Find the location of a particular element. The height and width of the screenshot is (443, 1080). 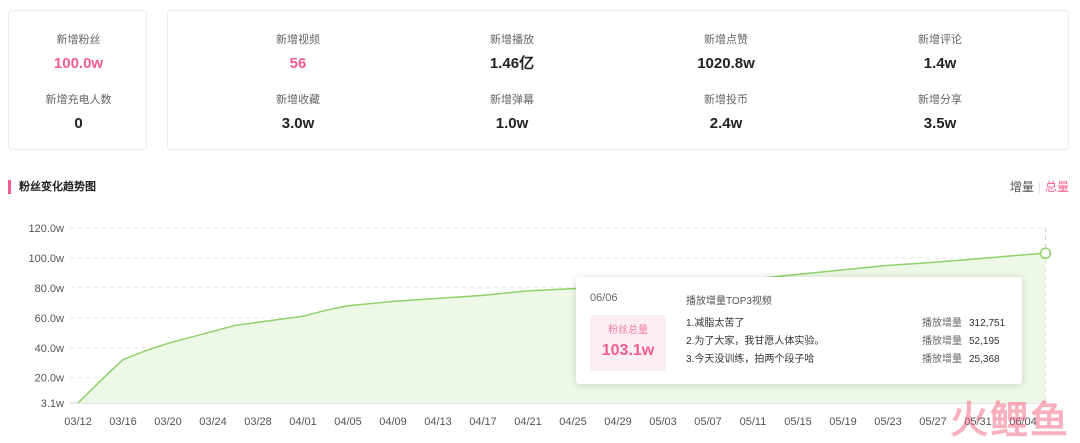

tooltip-fans-value: 103.1w is located at coordinates (628, 350).